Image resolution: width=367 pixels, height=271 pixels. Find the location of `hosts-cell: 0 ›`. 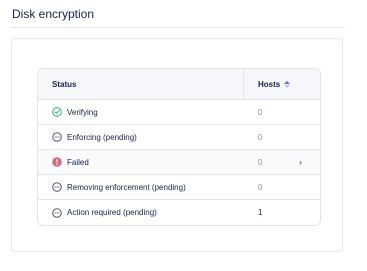

hosts-cell: 0 › is located at coordinates (282, 162).